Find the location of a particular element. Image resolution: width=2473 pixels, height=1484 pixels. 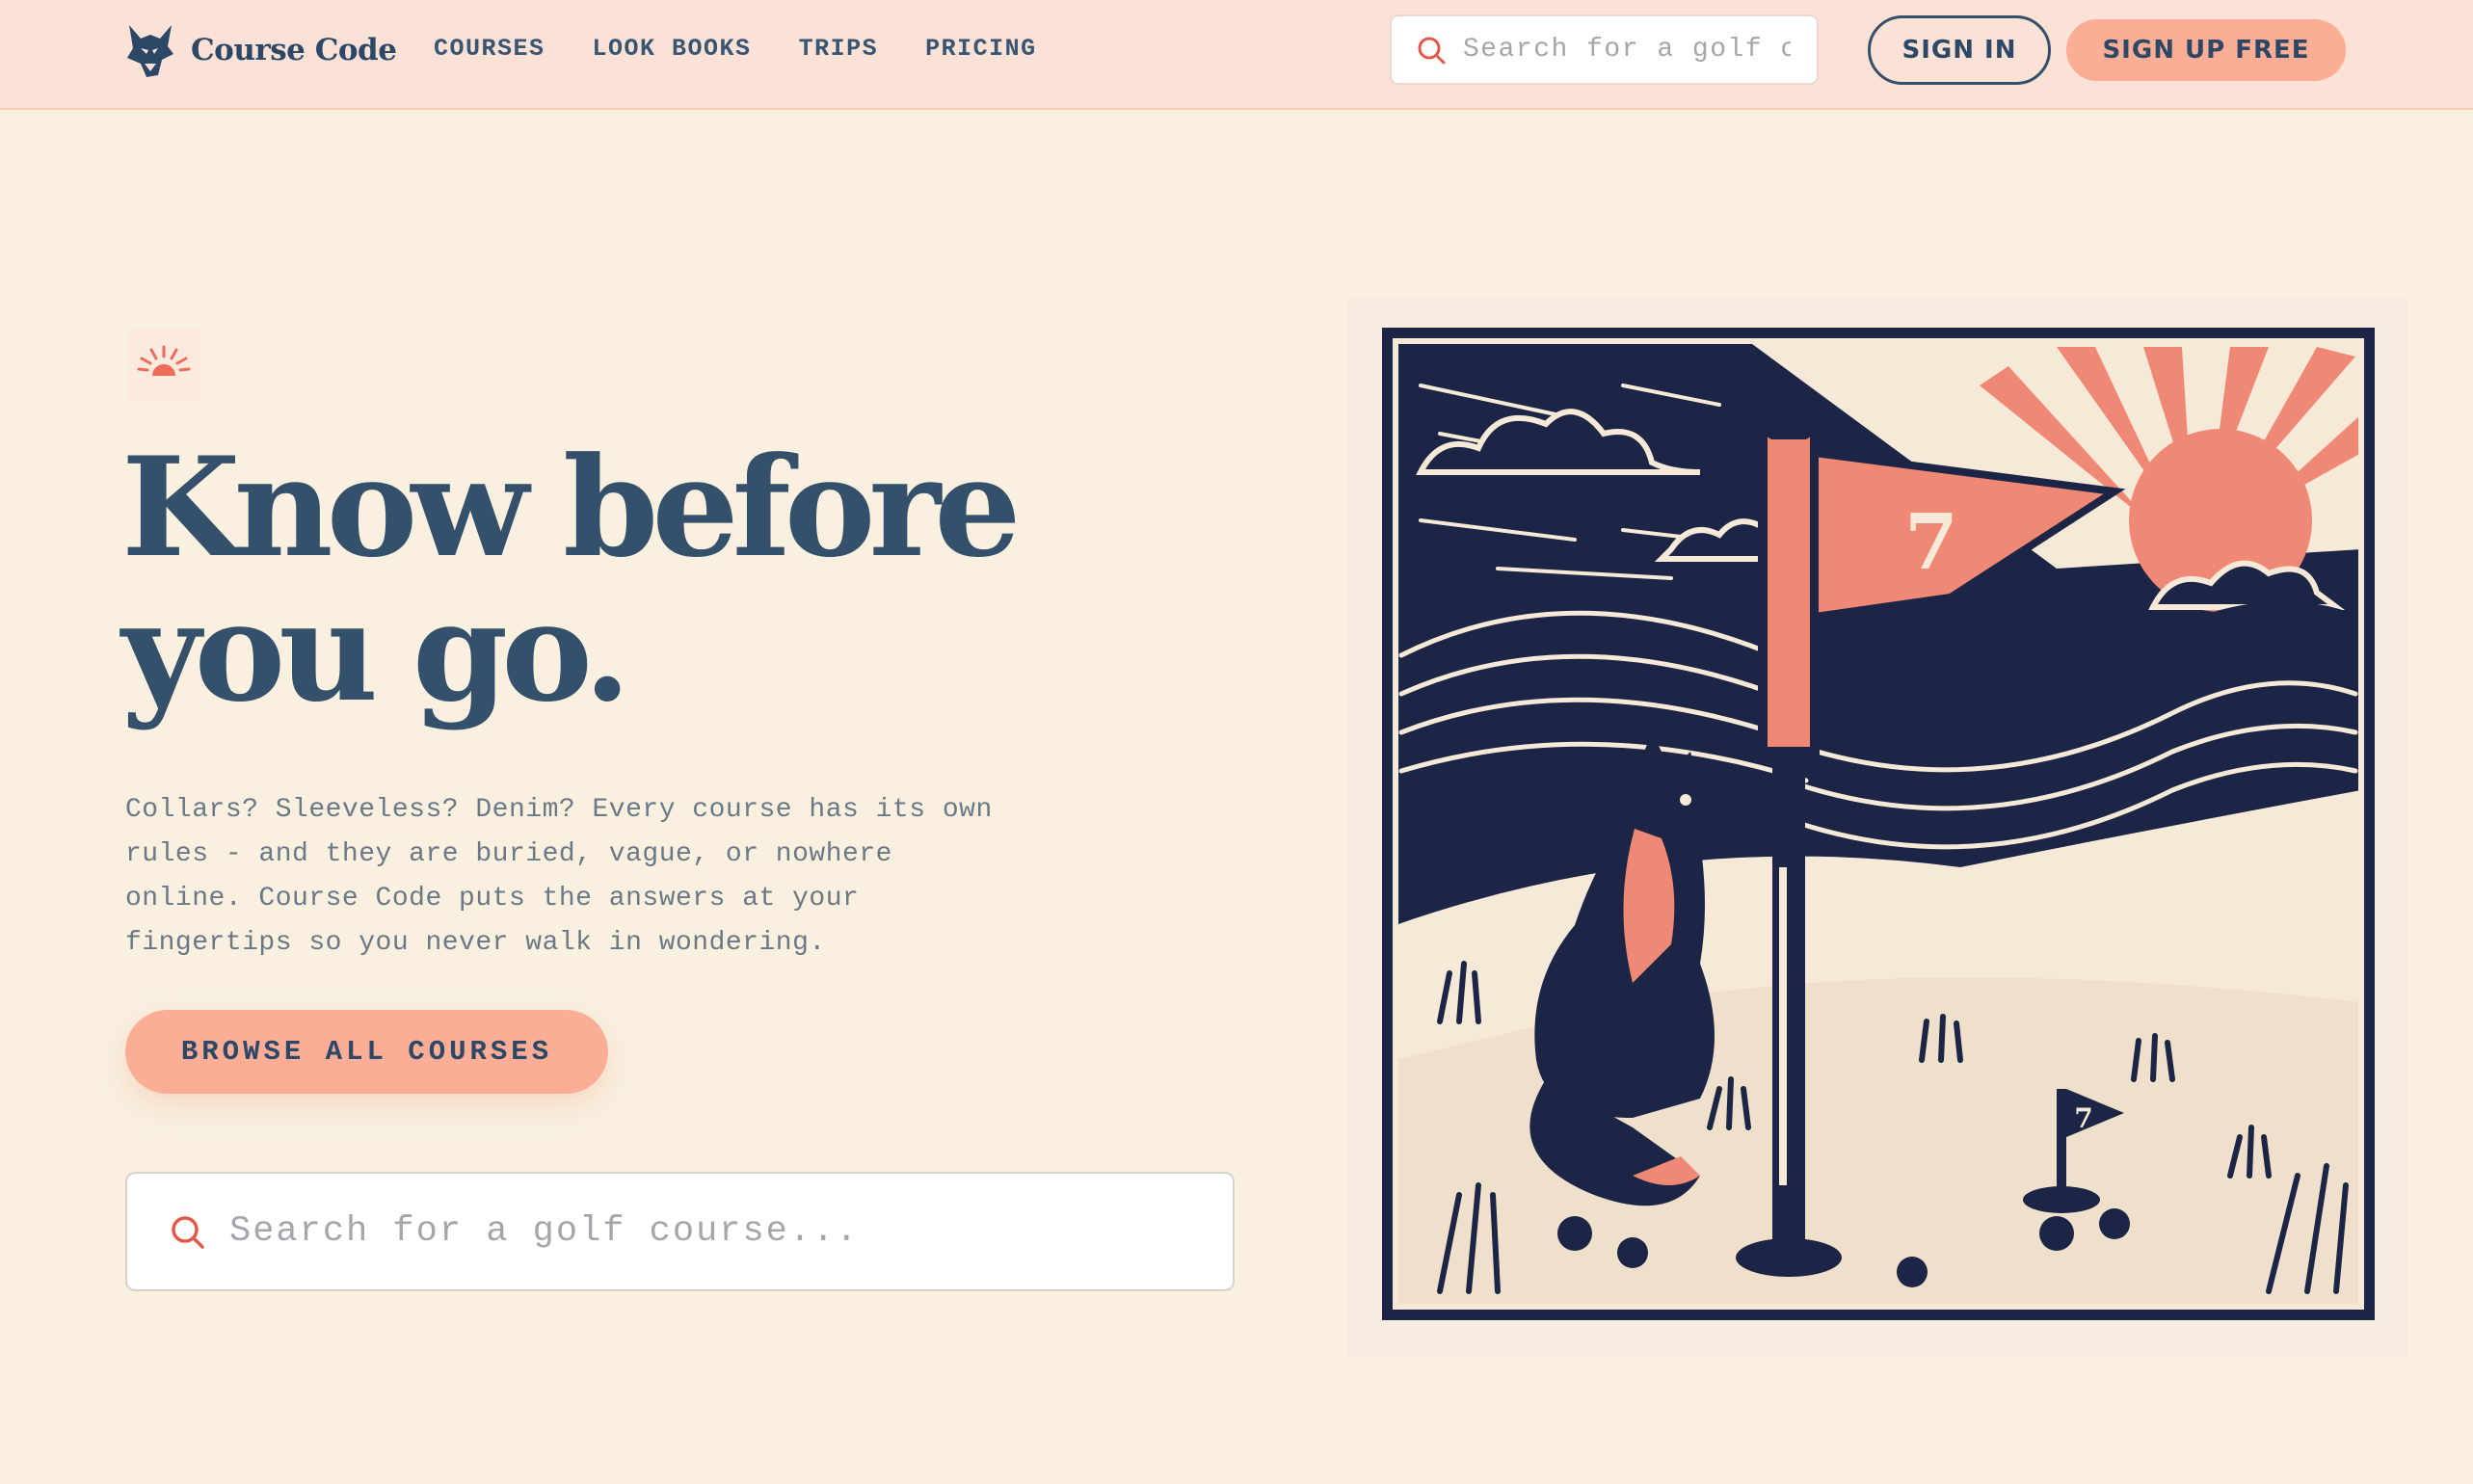

sunrise-badge is located at coordinates (163, 364).